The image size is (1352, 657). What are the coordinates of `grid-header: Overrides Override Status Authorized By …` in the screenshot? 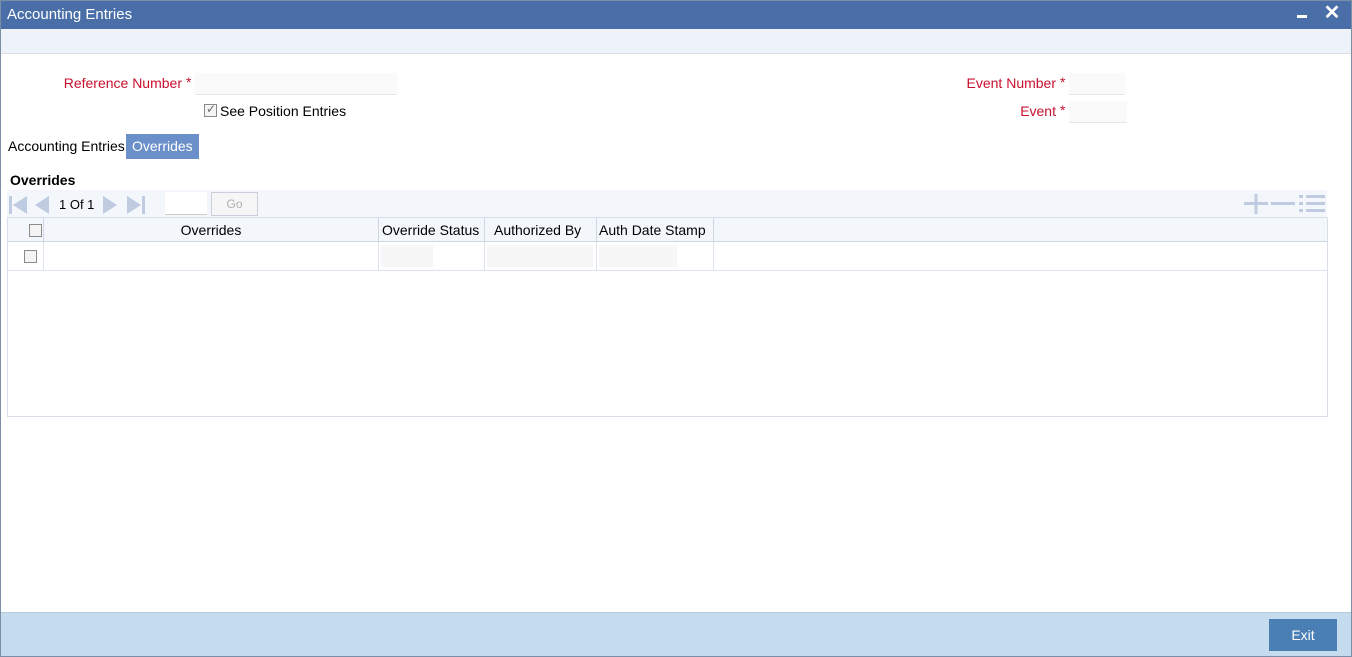 It's located at (667, 230).